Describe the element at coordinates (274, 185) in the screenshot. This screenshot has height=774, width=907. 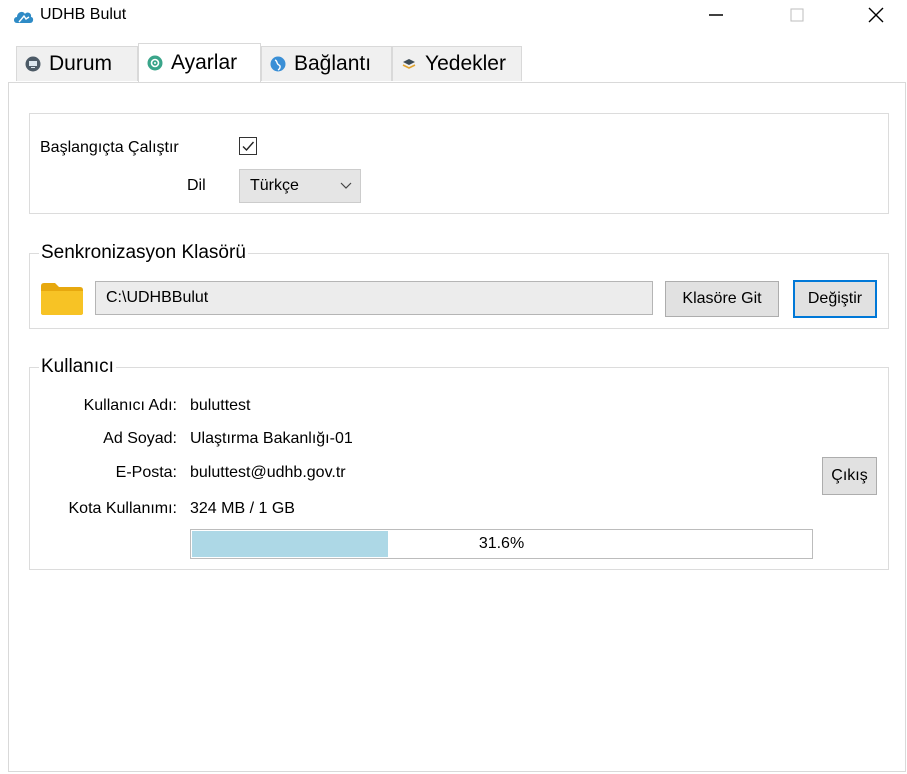
I see `language-value: Türkçe` at that location.